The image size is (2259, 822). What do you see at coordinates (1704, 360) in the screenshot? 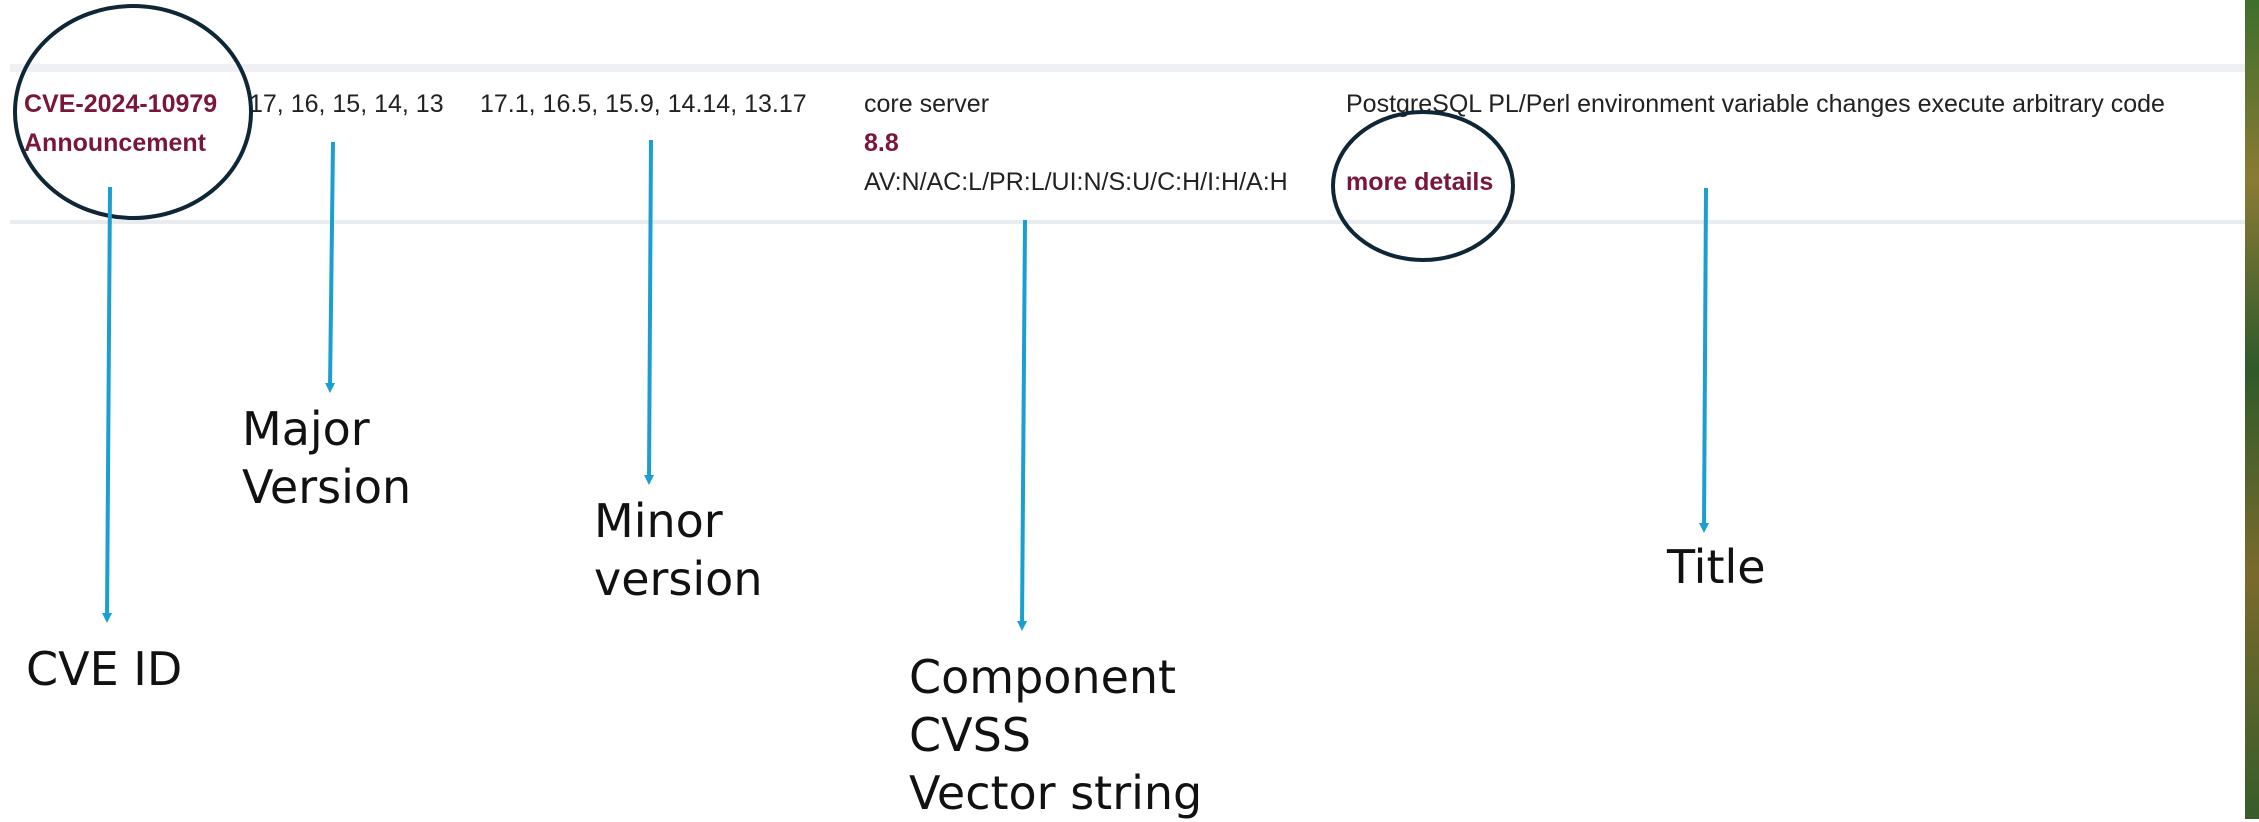
I see `arrow-title` at bounding box center [1704, 360].